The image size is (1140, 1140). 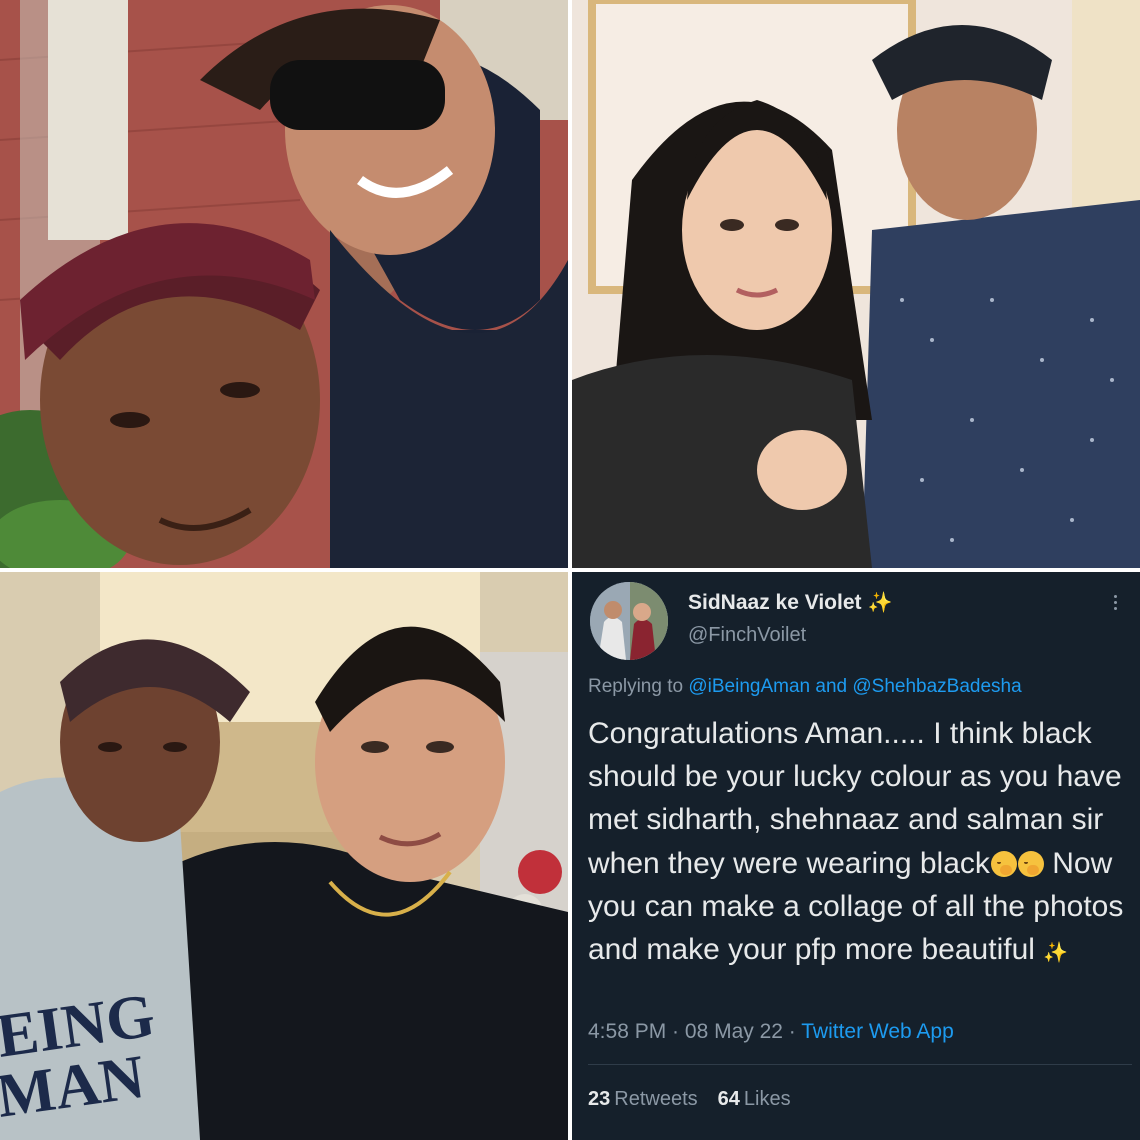 What do you see at coordinates (629, 621) in the screenshot?
I see `avatar` at bounding box center [629, 621].